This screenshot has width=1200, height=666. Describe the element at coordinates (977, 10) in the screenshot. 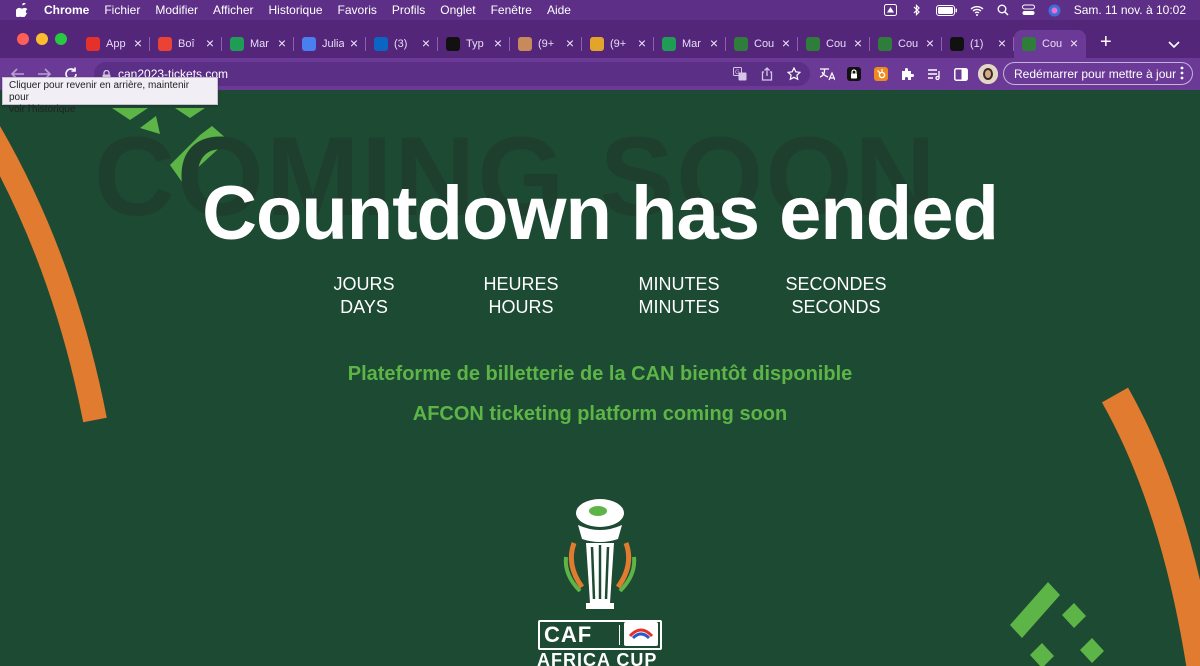

I see `wifi-icon` at that location.